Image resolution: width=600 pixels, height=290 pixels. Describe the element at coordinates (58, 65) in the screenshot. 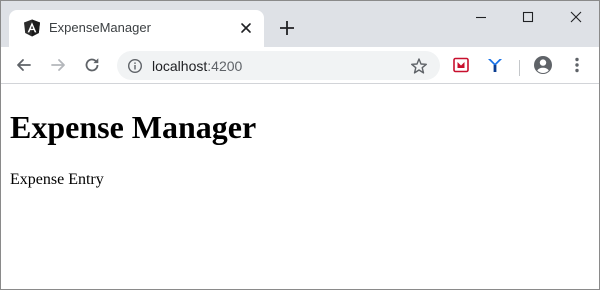

I see `forward-arrow-icon` at that location.